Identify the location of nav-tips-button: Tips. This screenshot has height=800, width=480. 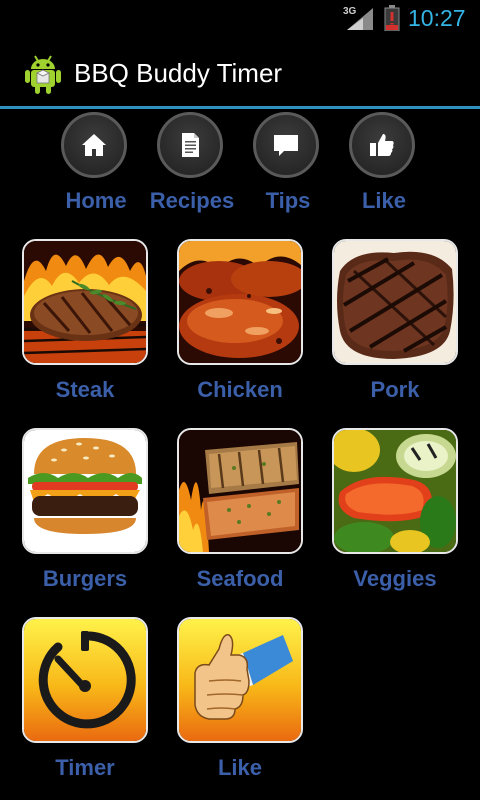
(288, 165).